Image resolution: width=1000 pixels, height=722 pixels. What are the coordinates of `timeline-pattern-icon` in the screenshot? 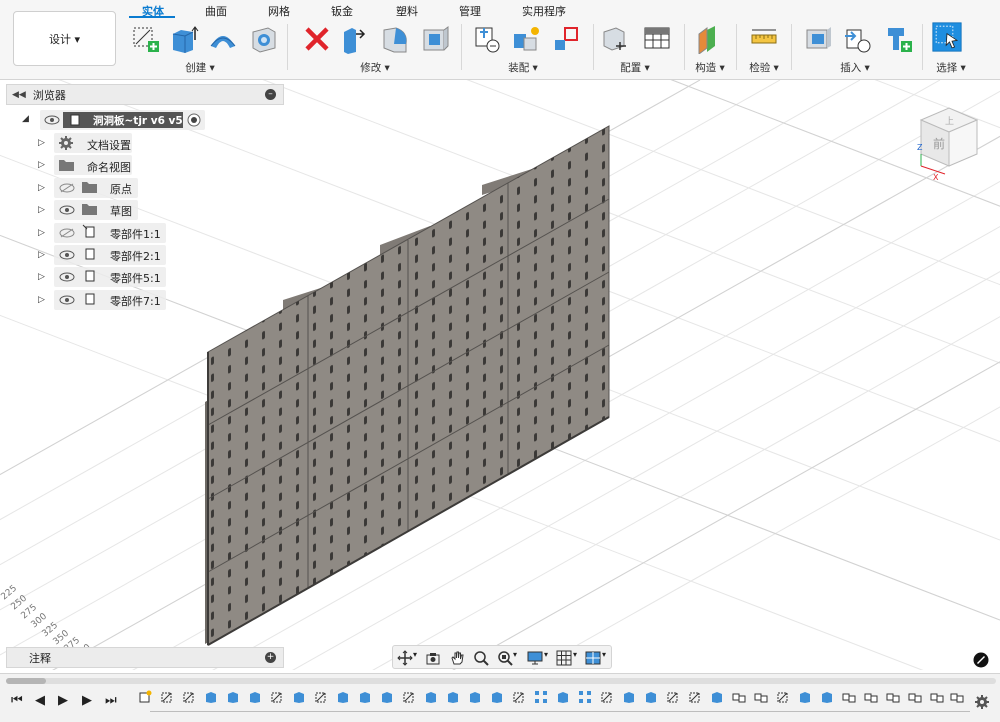 It's located at (585, 697).